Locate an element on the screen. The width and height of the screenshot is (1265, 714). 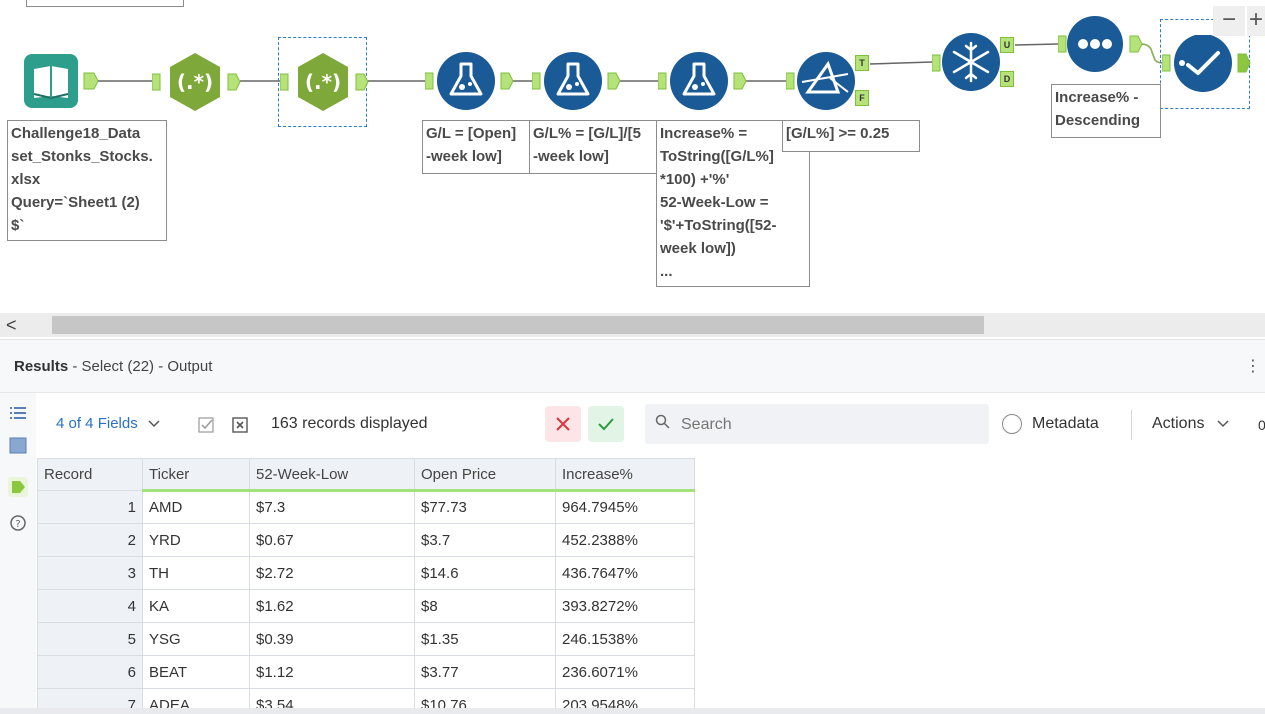
input-data-tool is located at coordinates (61, 83).